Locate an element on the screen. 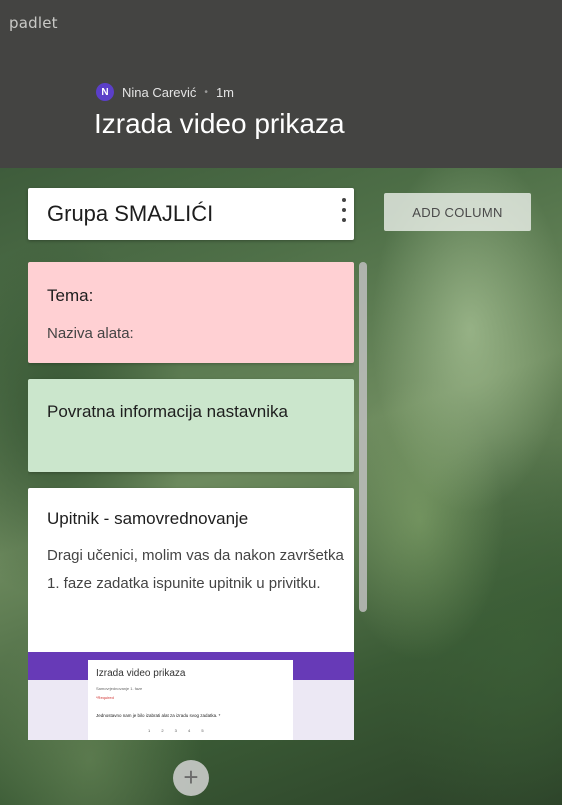 The width and height of the screenshot is (562, 805). post-card: Povratna informacija nastavnika is located at coordinates (191, 425).